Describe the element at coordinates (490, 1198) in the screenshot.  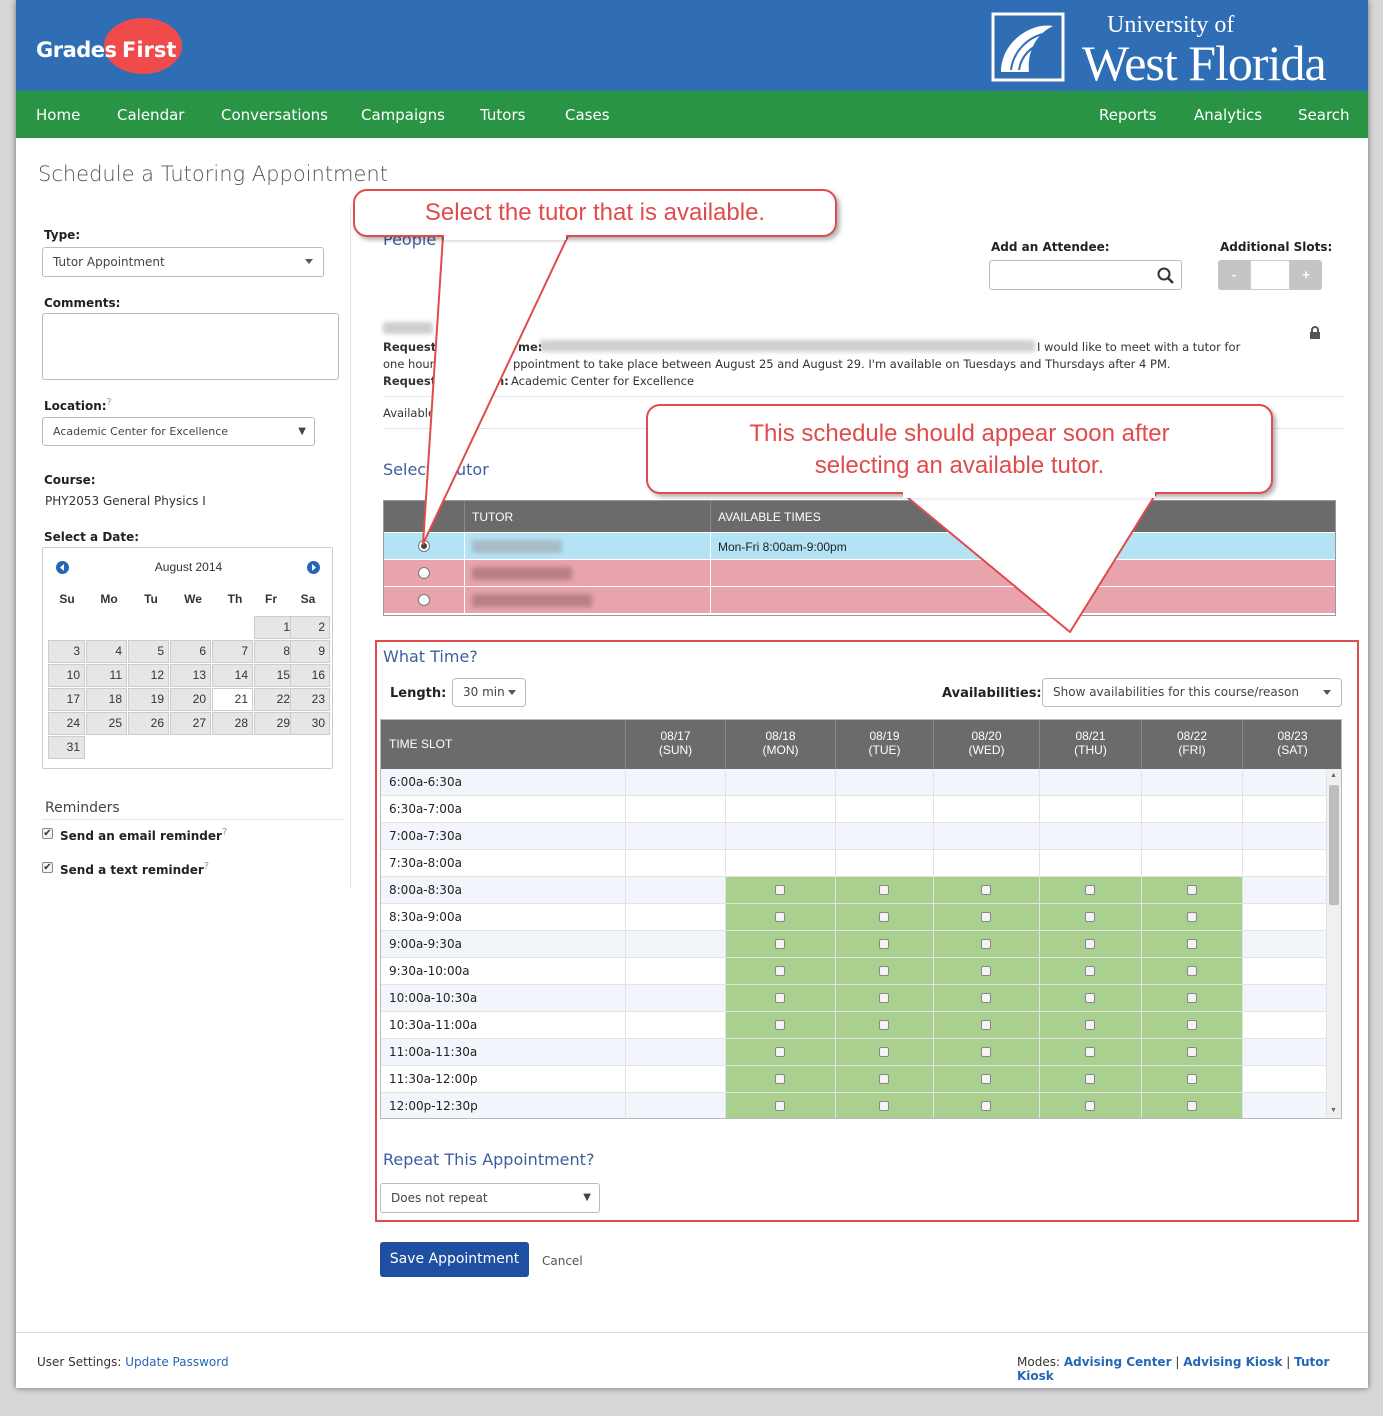
I see `repeat-select: Does not repeat ▼` at that location.